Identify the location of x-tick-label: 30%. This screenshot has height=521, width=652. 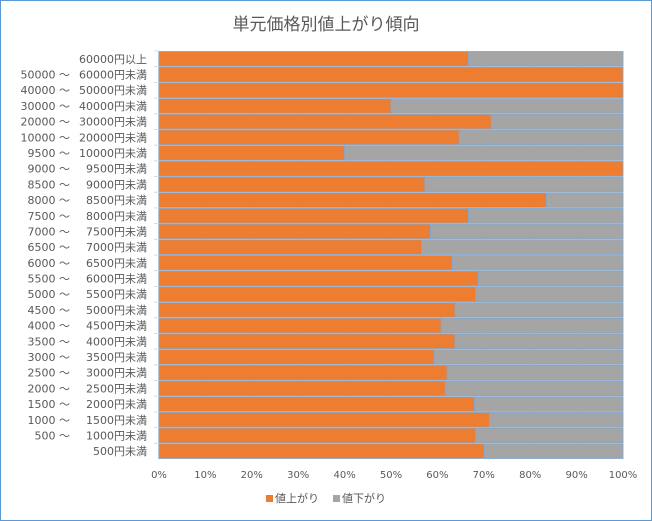
(298, 475).